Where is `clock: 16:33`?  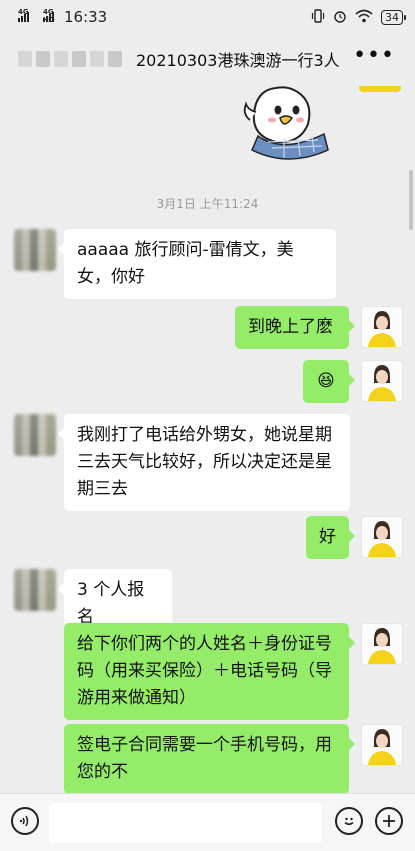 clock: 16:33 is located at coordinates (86, 17).